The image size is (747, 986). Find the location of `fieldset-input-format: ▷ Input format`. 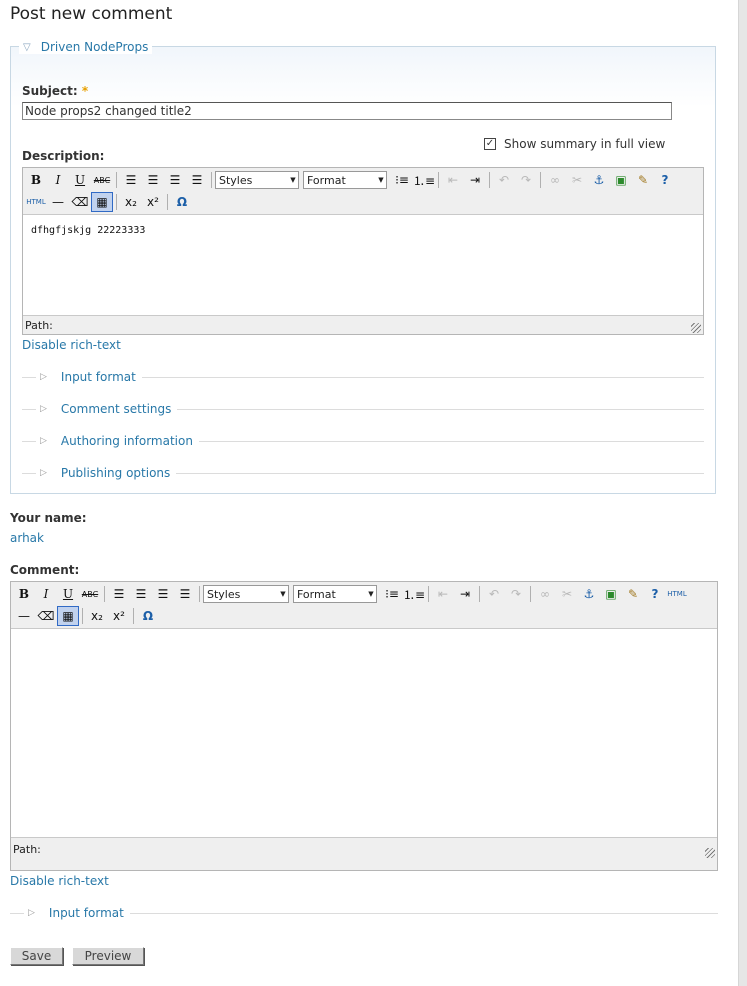

fieldset-input-format: ▷ Input format is located at coordinates (363, 377).